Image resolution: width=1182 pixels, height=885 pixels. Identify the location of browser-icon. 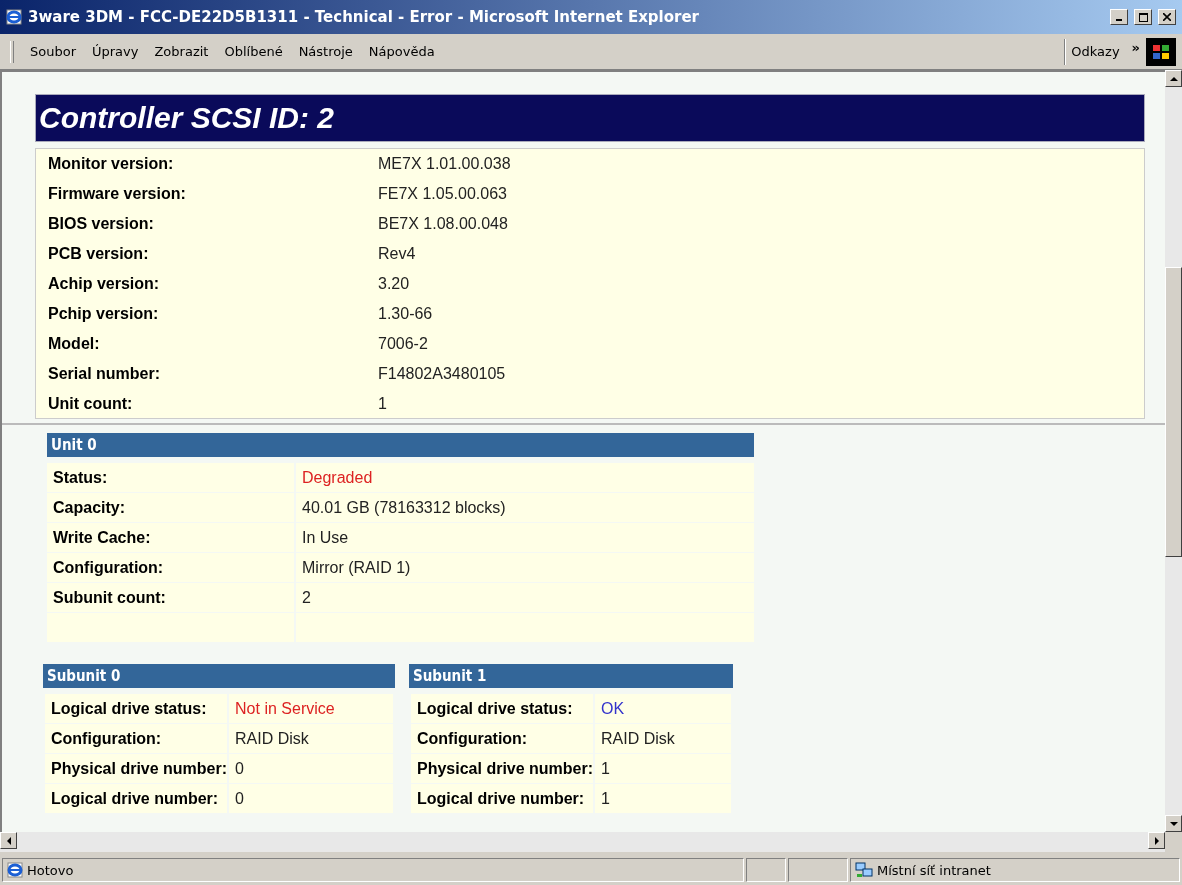
(14, 17).